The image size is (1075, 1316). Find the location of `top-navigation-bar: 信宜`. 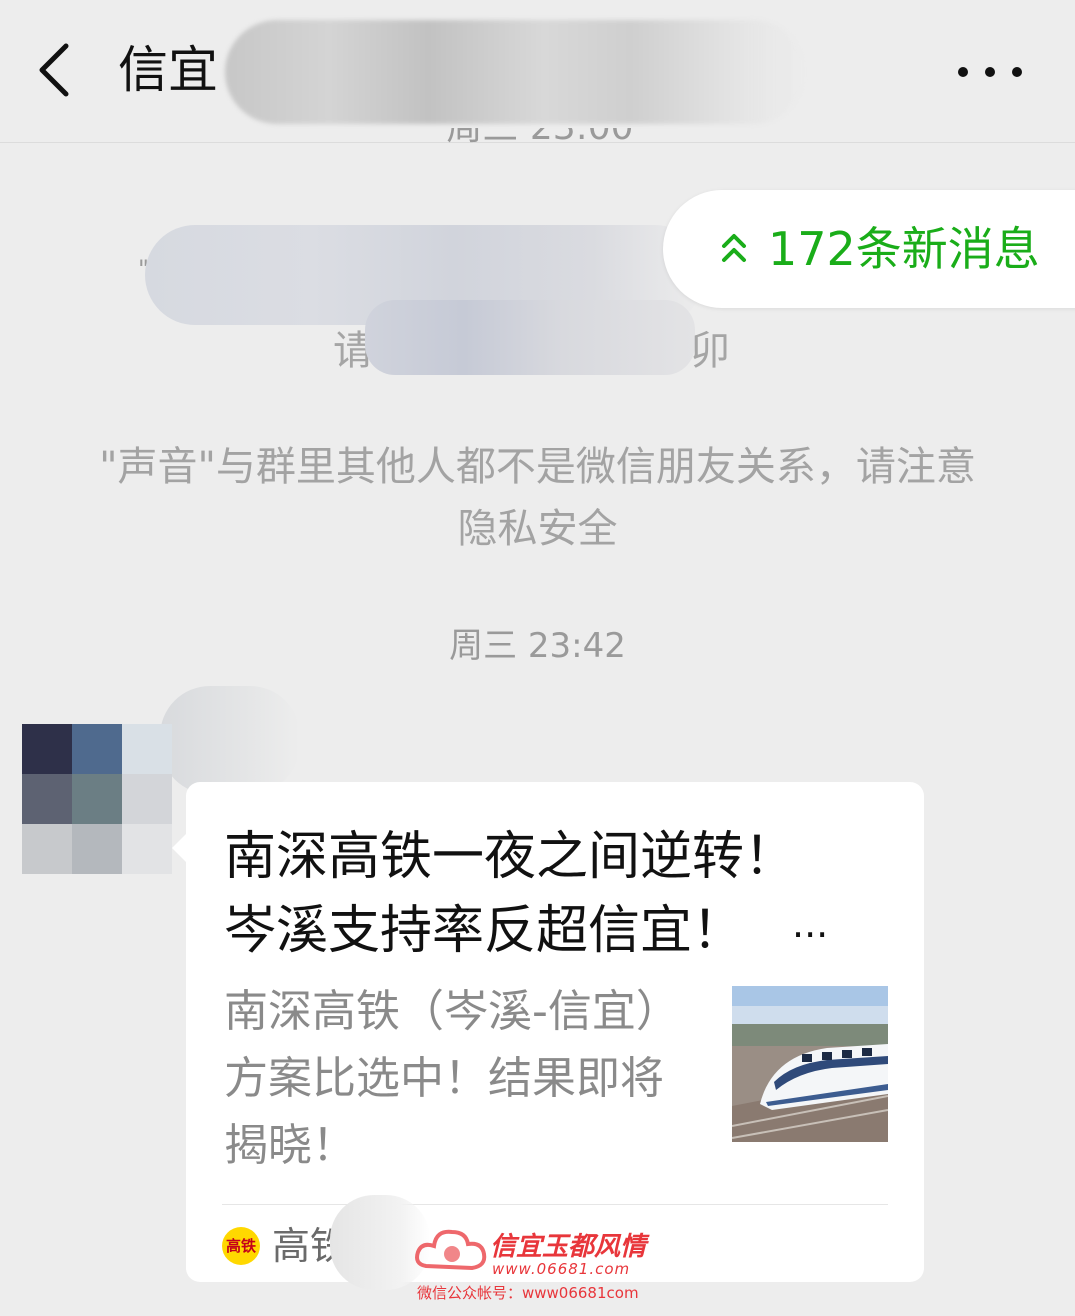

top-navigation-bar: 信宜 is located at coordinates (537, 71).